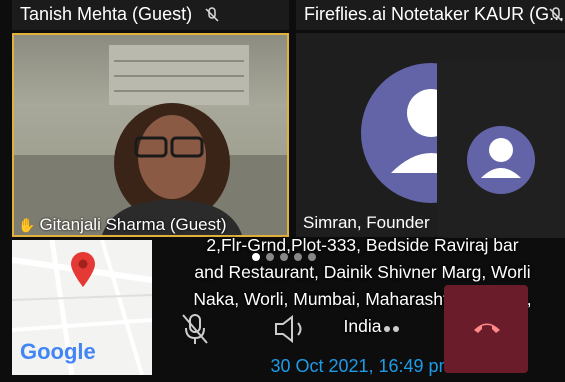  I want to click on address-line: 2,Flr-Grnd,Plot-333, Bedside Raviraj bar, so click(362, 245).